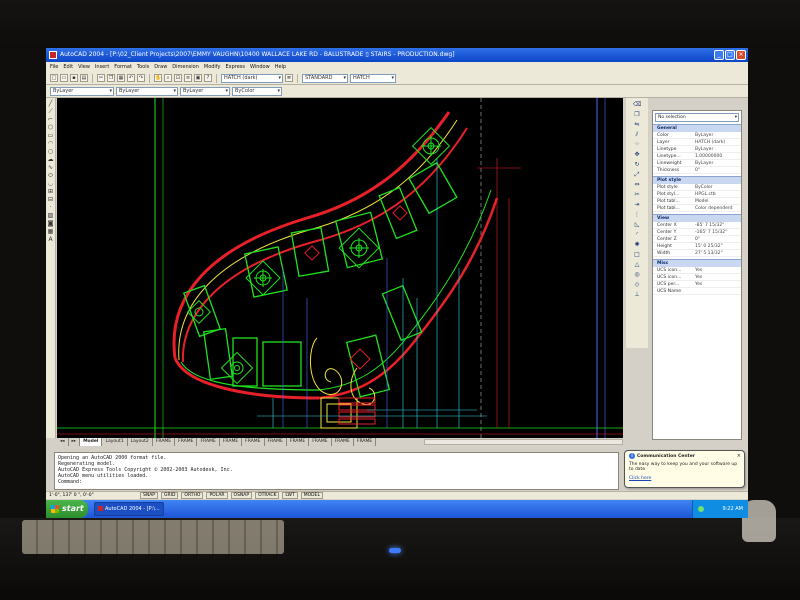  What do you see at coordinates (717, 225) in the screenshot?
I see `property-value: -85' 7 15/32"` at bounding box center [717, 225].